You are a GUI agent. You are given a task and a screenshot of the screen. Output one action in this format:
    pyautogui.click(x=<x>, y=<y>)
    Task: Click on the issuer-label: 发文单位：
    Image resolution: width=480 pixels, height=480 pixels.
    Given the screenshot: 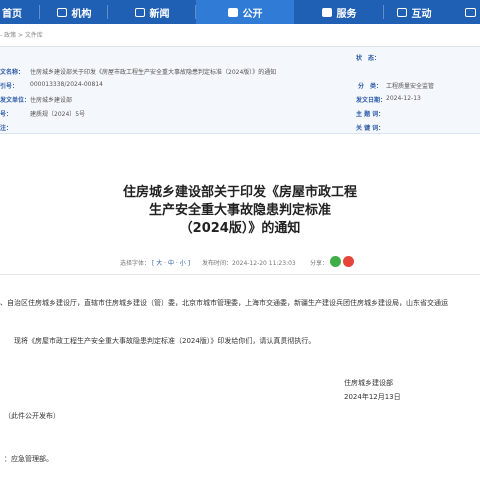 What is the action you would take?
    pyautogui.click(x=15, y=100)
    